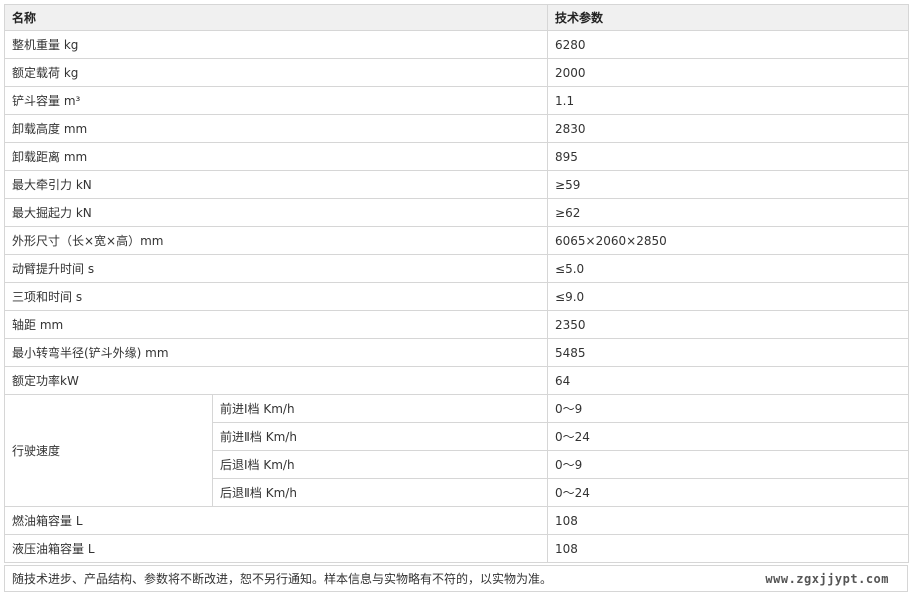  I want to click on table-row: 最大牵引力 kN ≥59, so click(456, 184).